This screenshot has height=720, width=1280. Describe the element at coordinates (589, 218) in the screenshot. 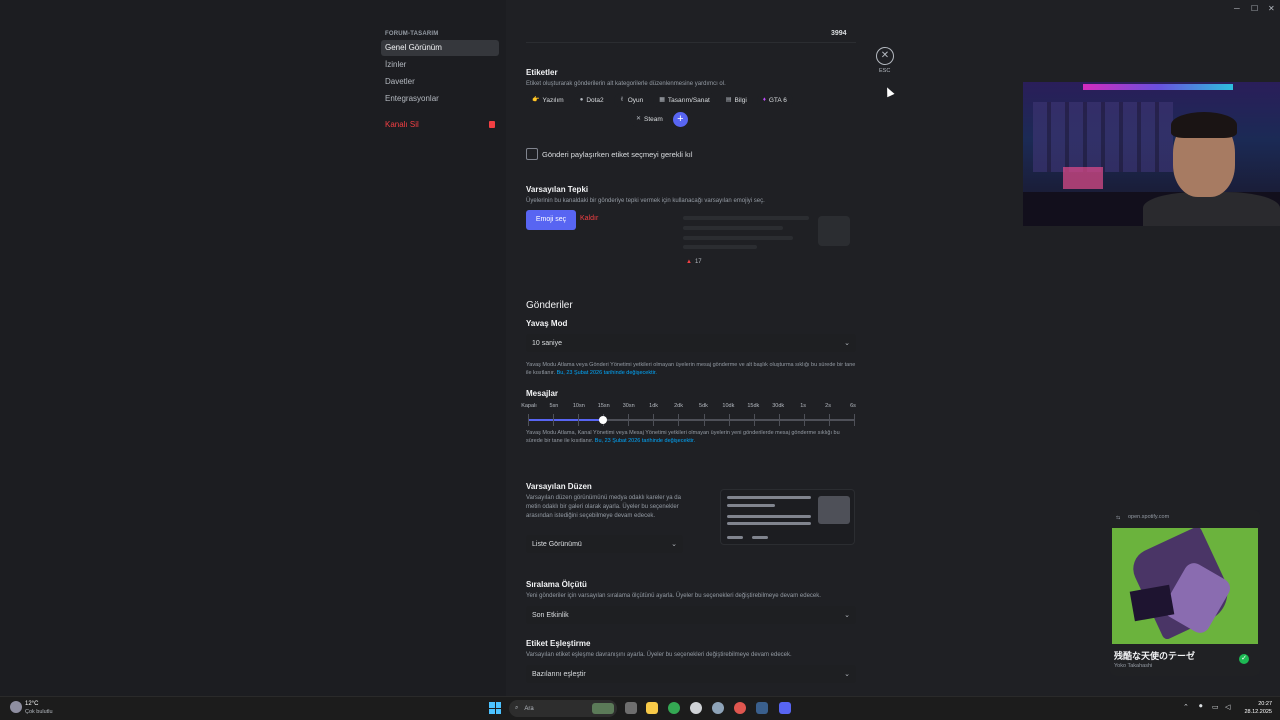

I see `remove-emoji-button: Kaldır` at that location.